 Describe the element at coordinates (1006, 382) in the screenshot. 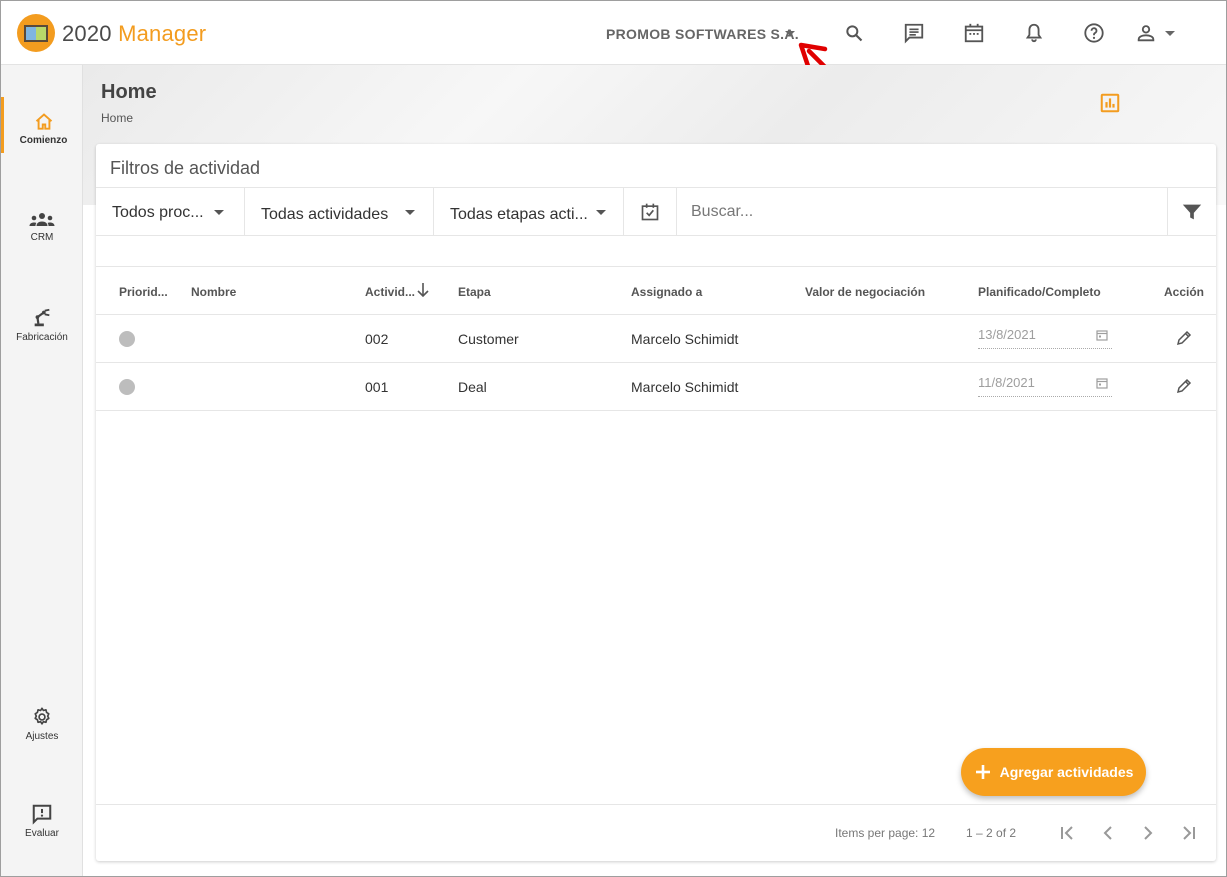

I see `date-value: 11/8/2021` at that location.